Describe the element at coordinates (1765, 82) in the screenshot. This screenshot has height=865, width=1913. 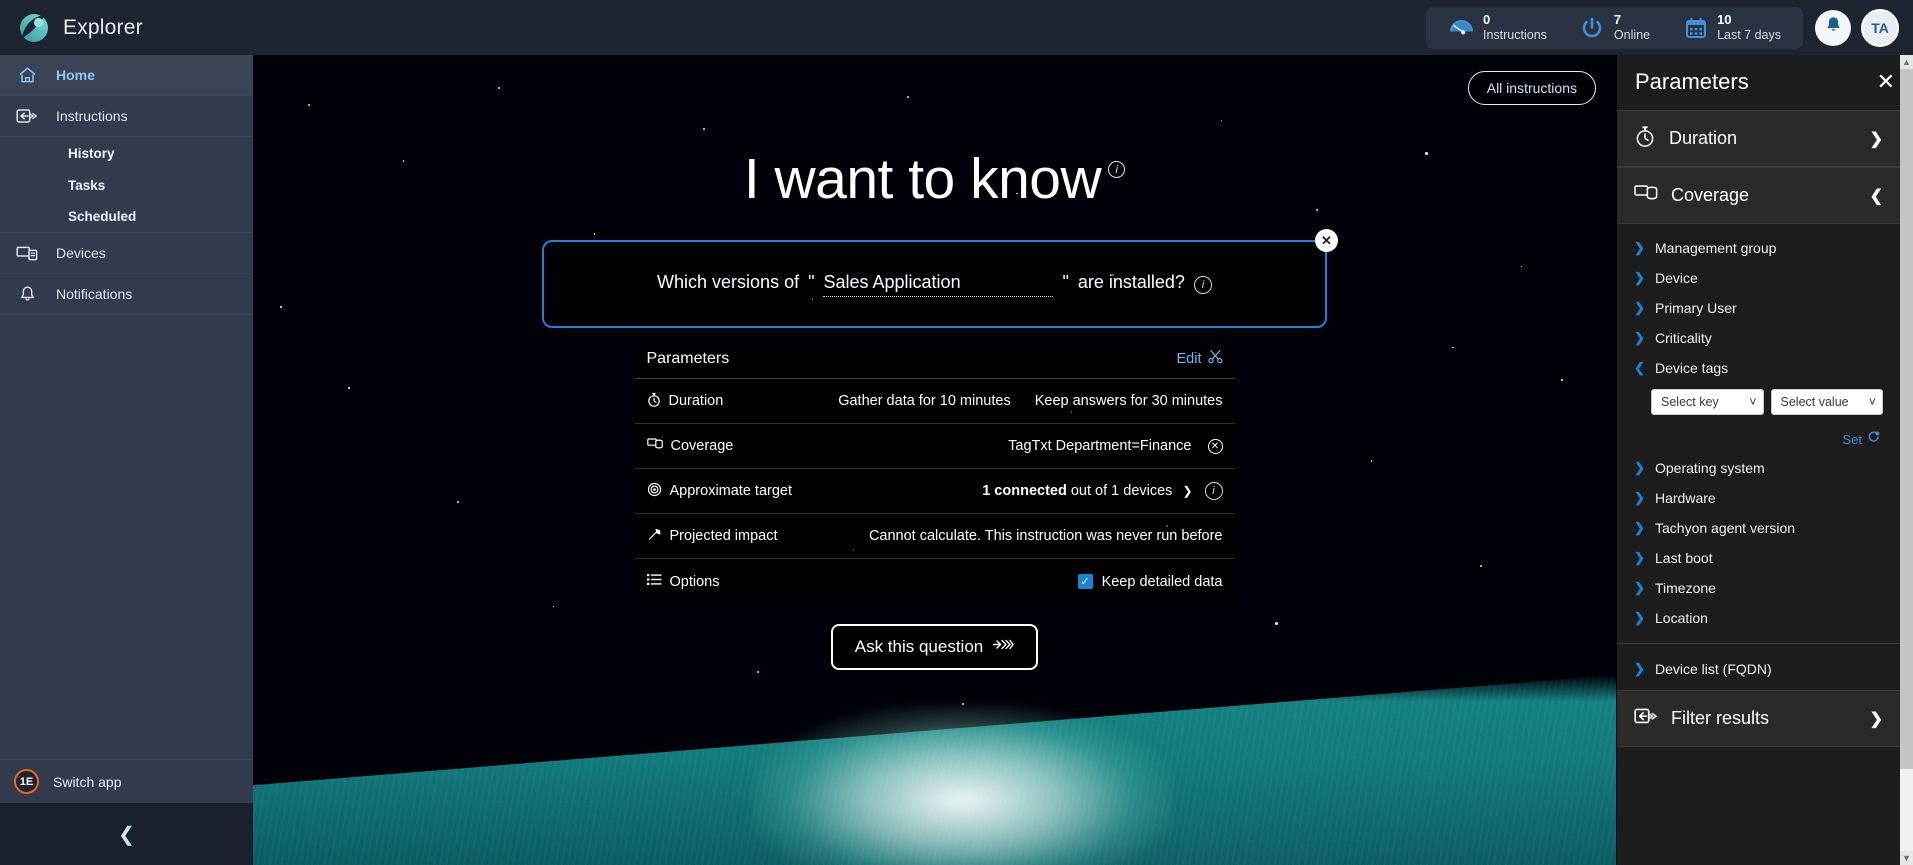
I see `parameters-panel-header: Parameters ✕` at that location.